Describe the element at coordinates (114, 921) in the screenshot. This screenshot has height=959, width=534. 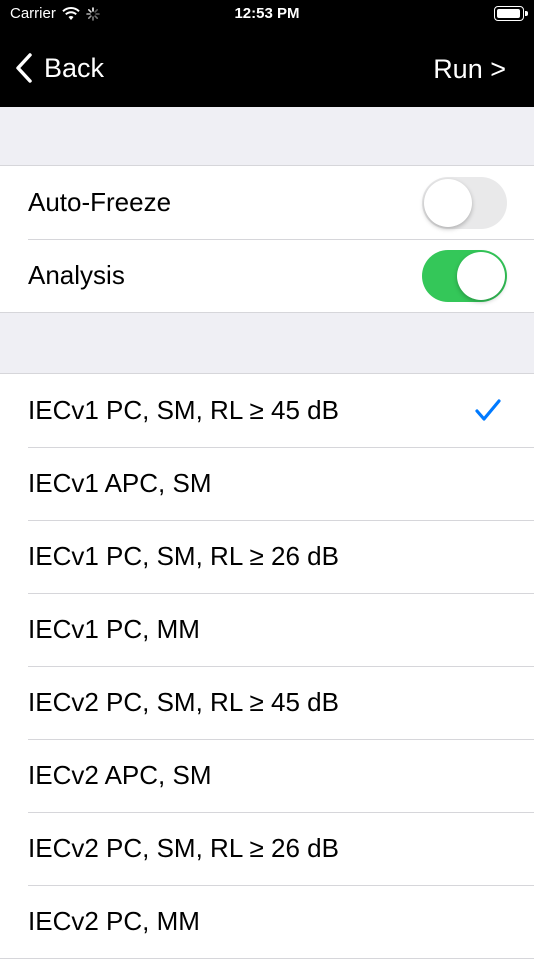
I see `standard-label: IECv2 PC, MM` at that location.